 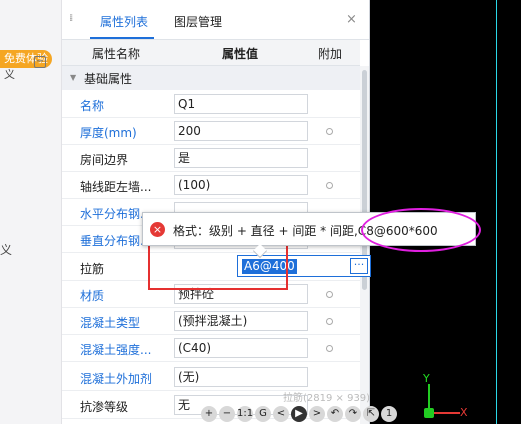 I want to click on property-value-field: (C40), so click(x=241, y=348).